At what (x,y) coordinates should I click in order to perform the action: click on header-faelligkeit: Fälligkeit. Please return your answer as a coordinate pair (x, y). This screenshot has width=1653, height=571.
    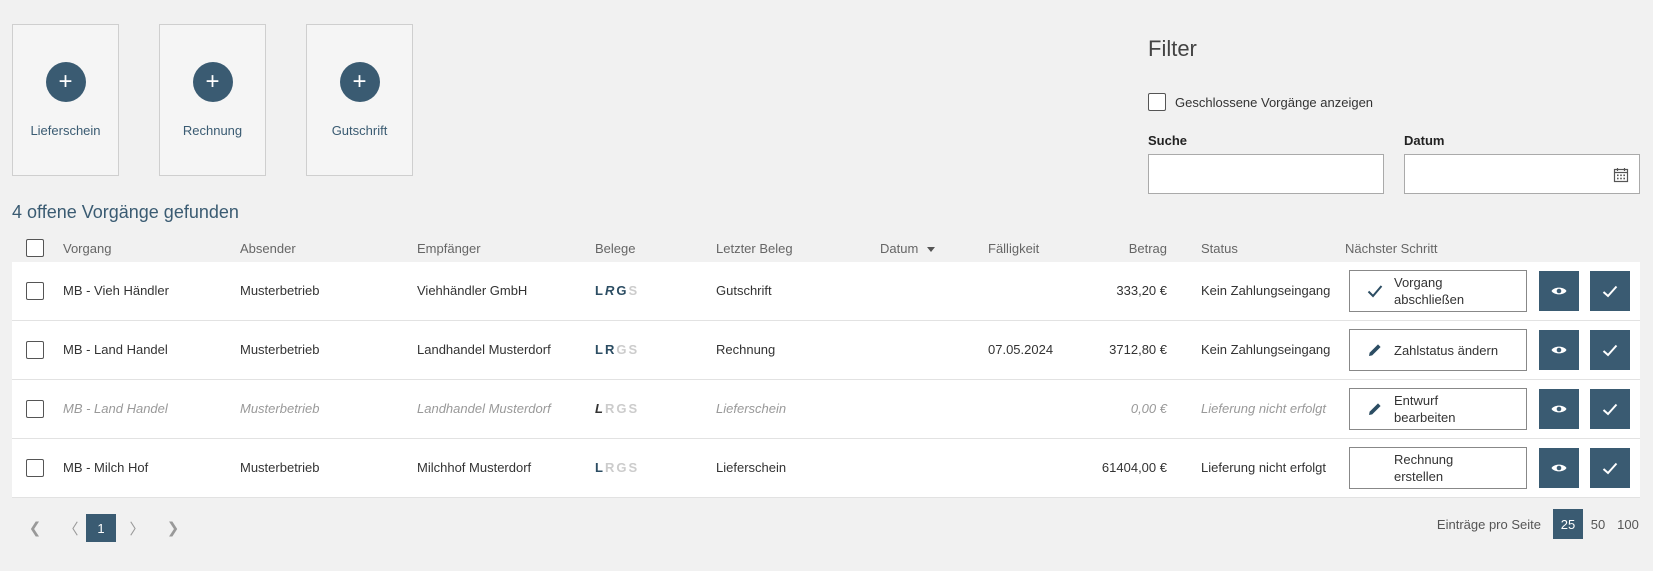
    Looking at the image, I should click on (1013, 248).